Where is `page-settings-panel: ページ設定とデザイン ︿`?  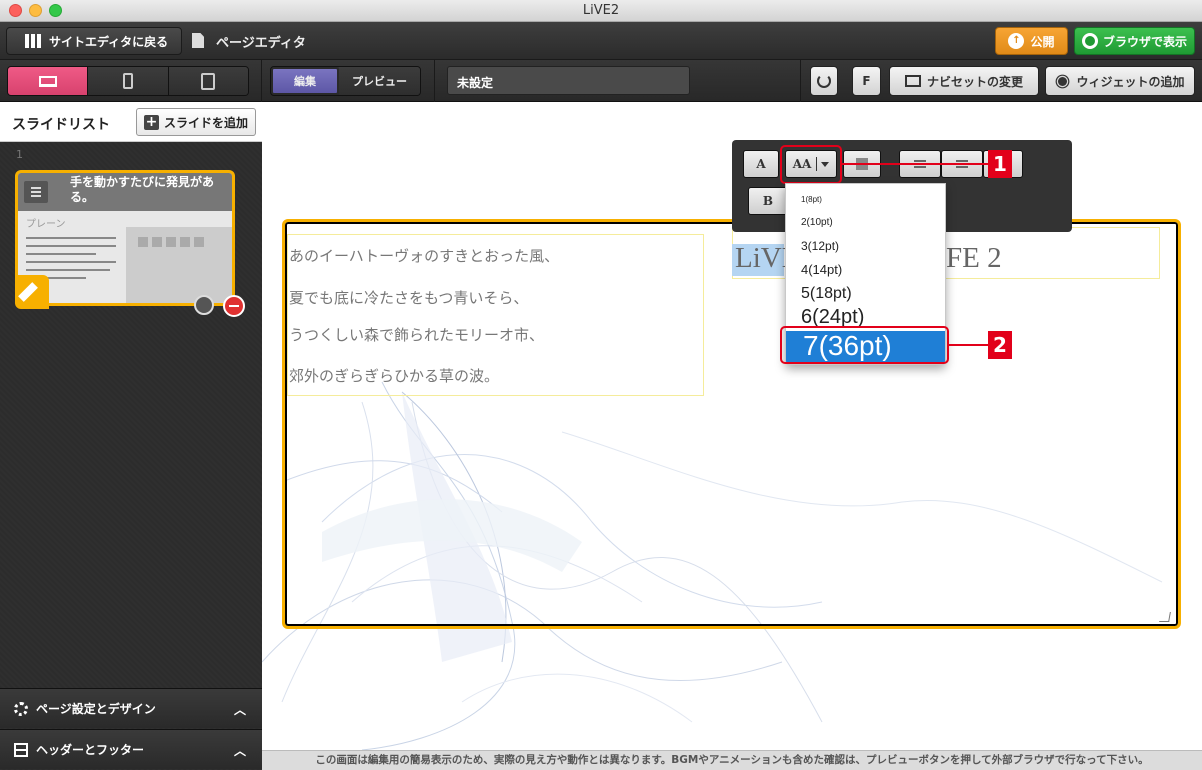 page-settings-panel: ページ設定とデザイン ︿ is located at coordinates (131, 708).